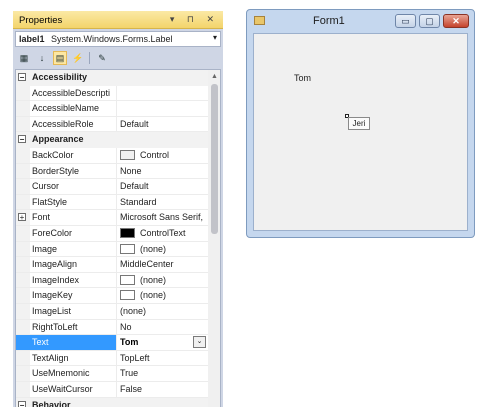 This screenshot has height=414, width=489. What do you see at coordinates (126, 327) in the screenshot?
I see `property-value: No` at bounding box center [126, 327].